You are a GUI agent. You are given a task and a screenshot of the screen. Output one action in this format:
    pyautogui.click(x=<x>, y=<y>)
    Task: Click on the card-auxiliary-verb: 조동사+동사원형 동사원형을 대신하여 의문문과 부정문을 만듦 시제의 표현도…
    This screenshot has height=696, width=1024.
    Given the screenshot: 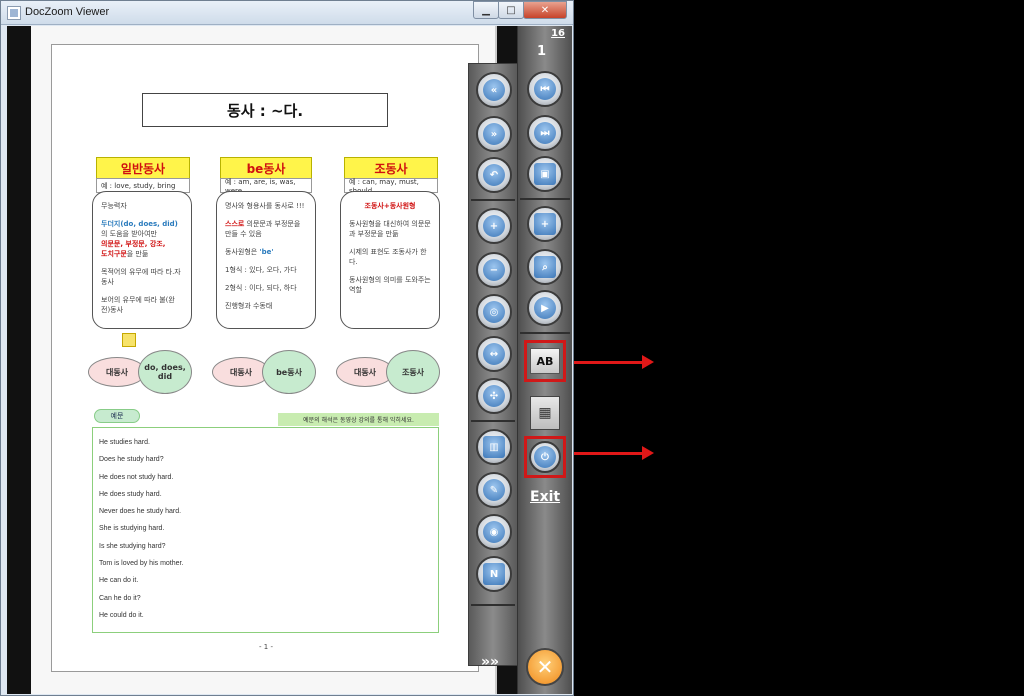 What is the action you would take?
    pyautogui.click(x=390, y=260)
    